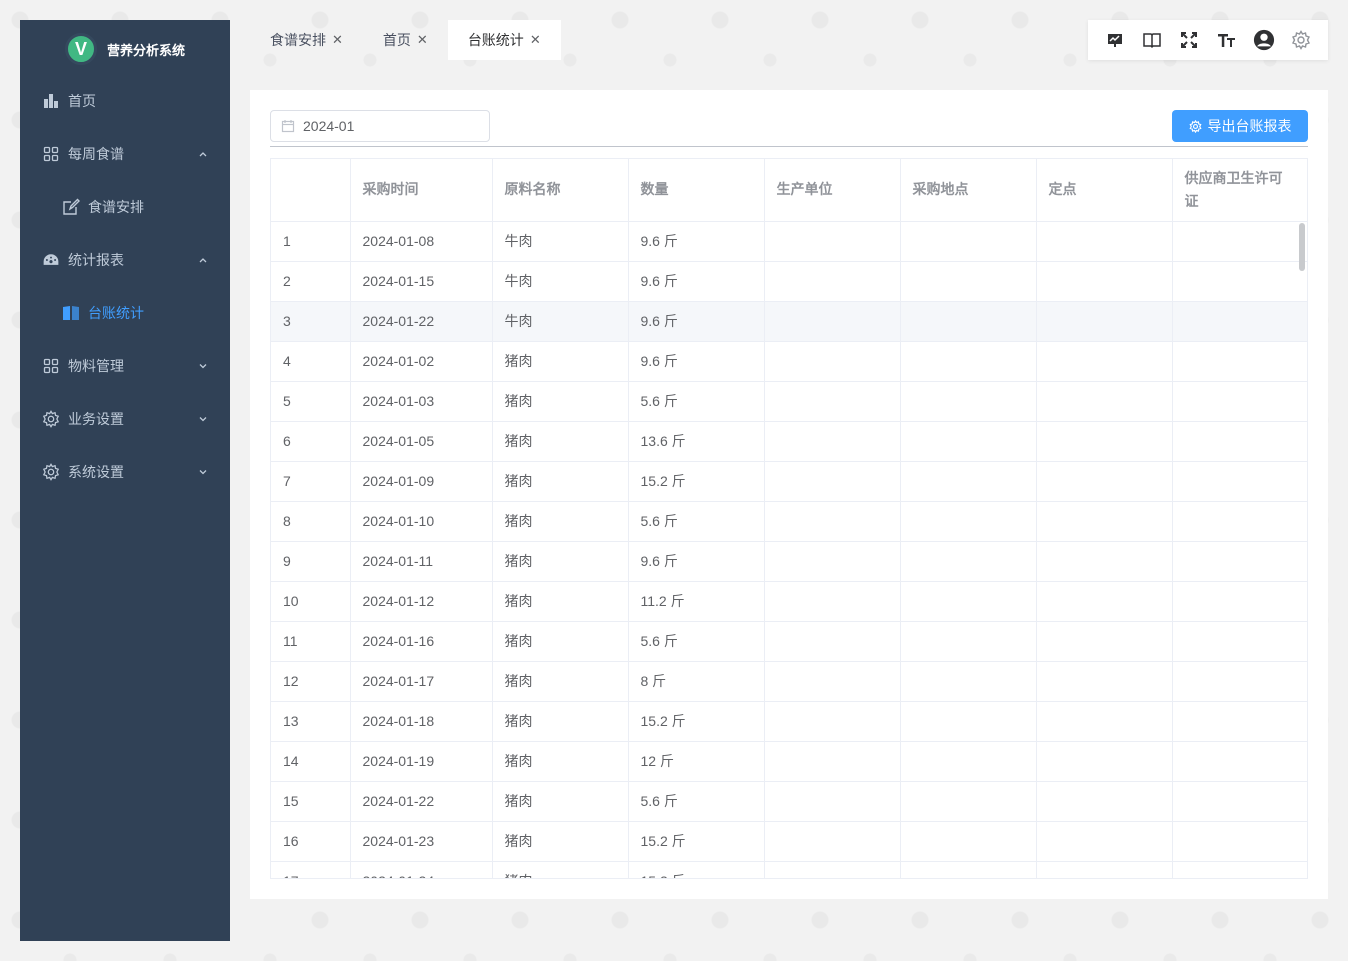  I want to click on sidebar-item-label: 系统设置, so click(96, 471).